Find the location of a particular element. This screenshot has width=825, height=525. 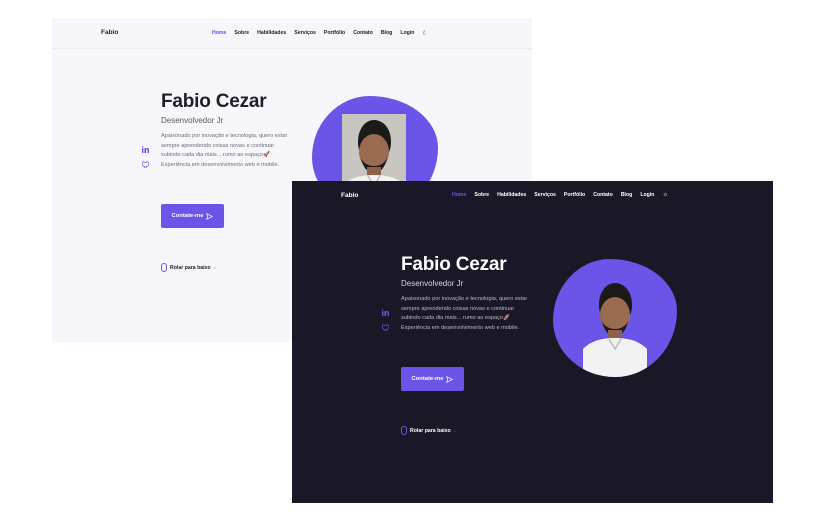

profile-photo is located at coordinates (615, 318).